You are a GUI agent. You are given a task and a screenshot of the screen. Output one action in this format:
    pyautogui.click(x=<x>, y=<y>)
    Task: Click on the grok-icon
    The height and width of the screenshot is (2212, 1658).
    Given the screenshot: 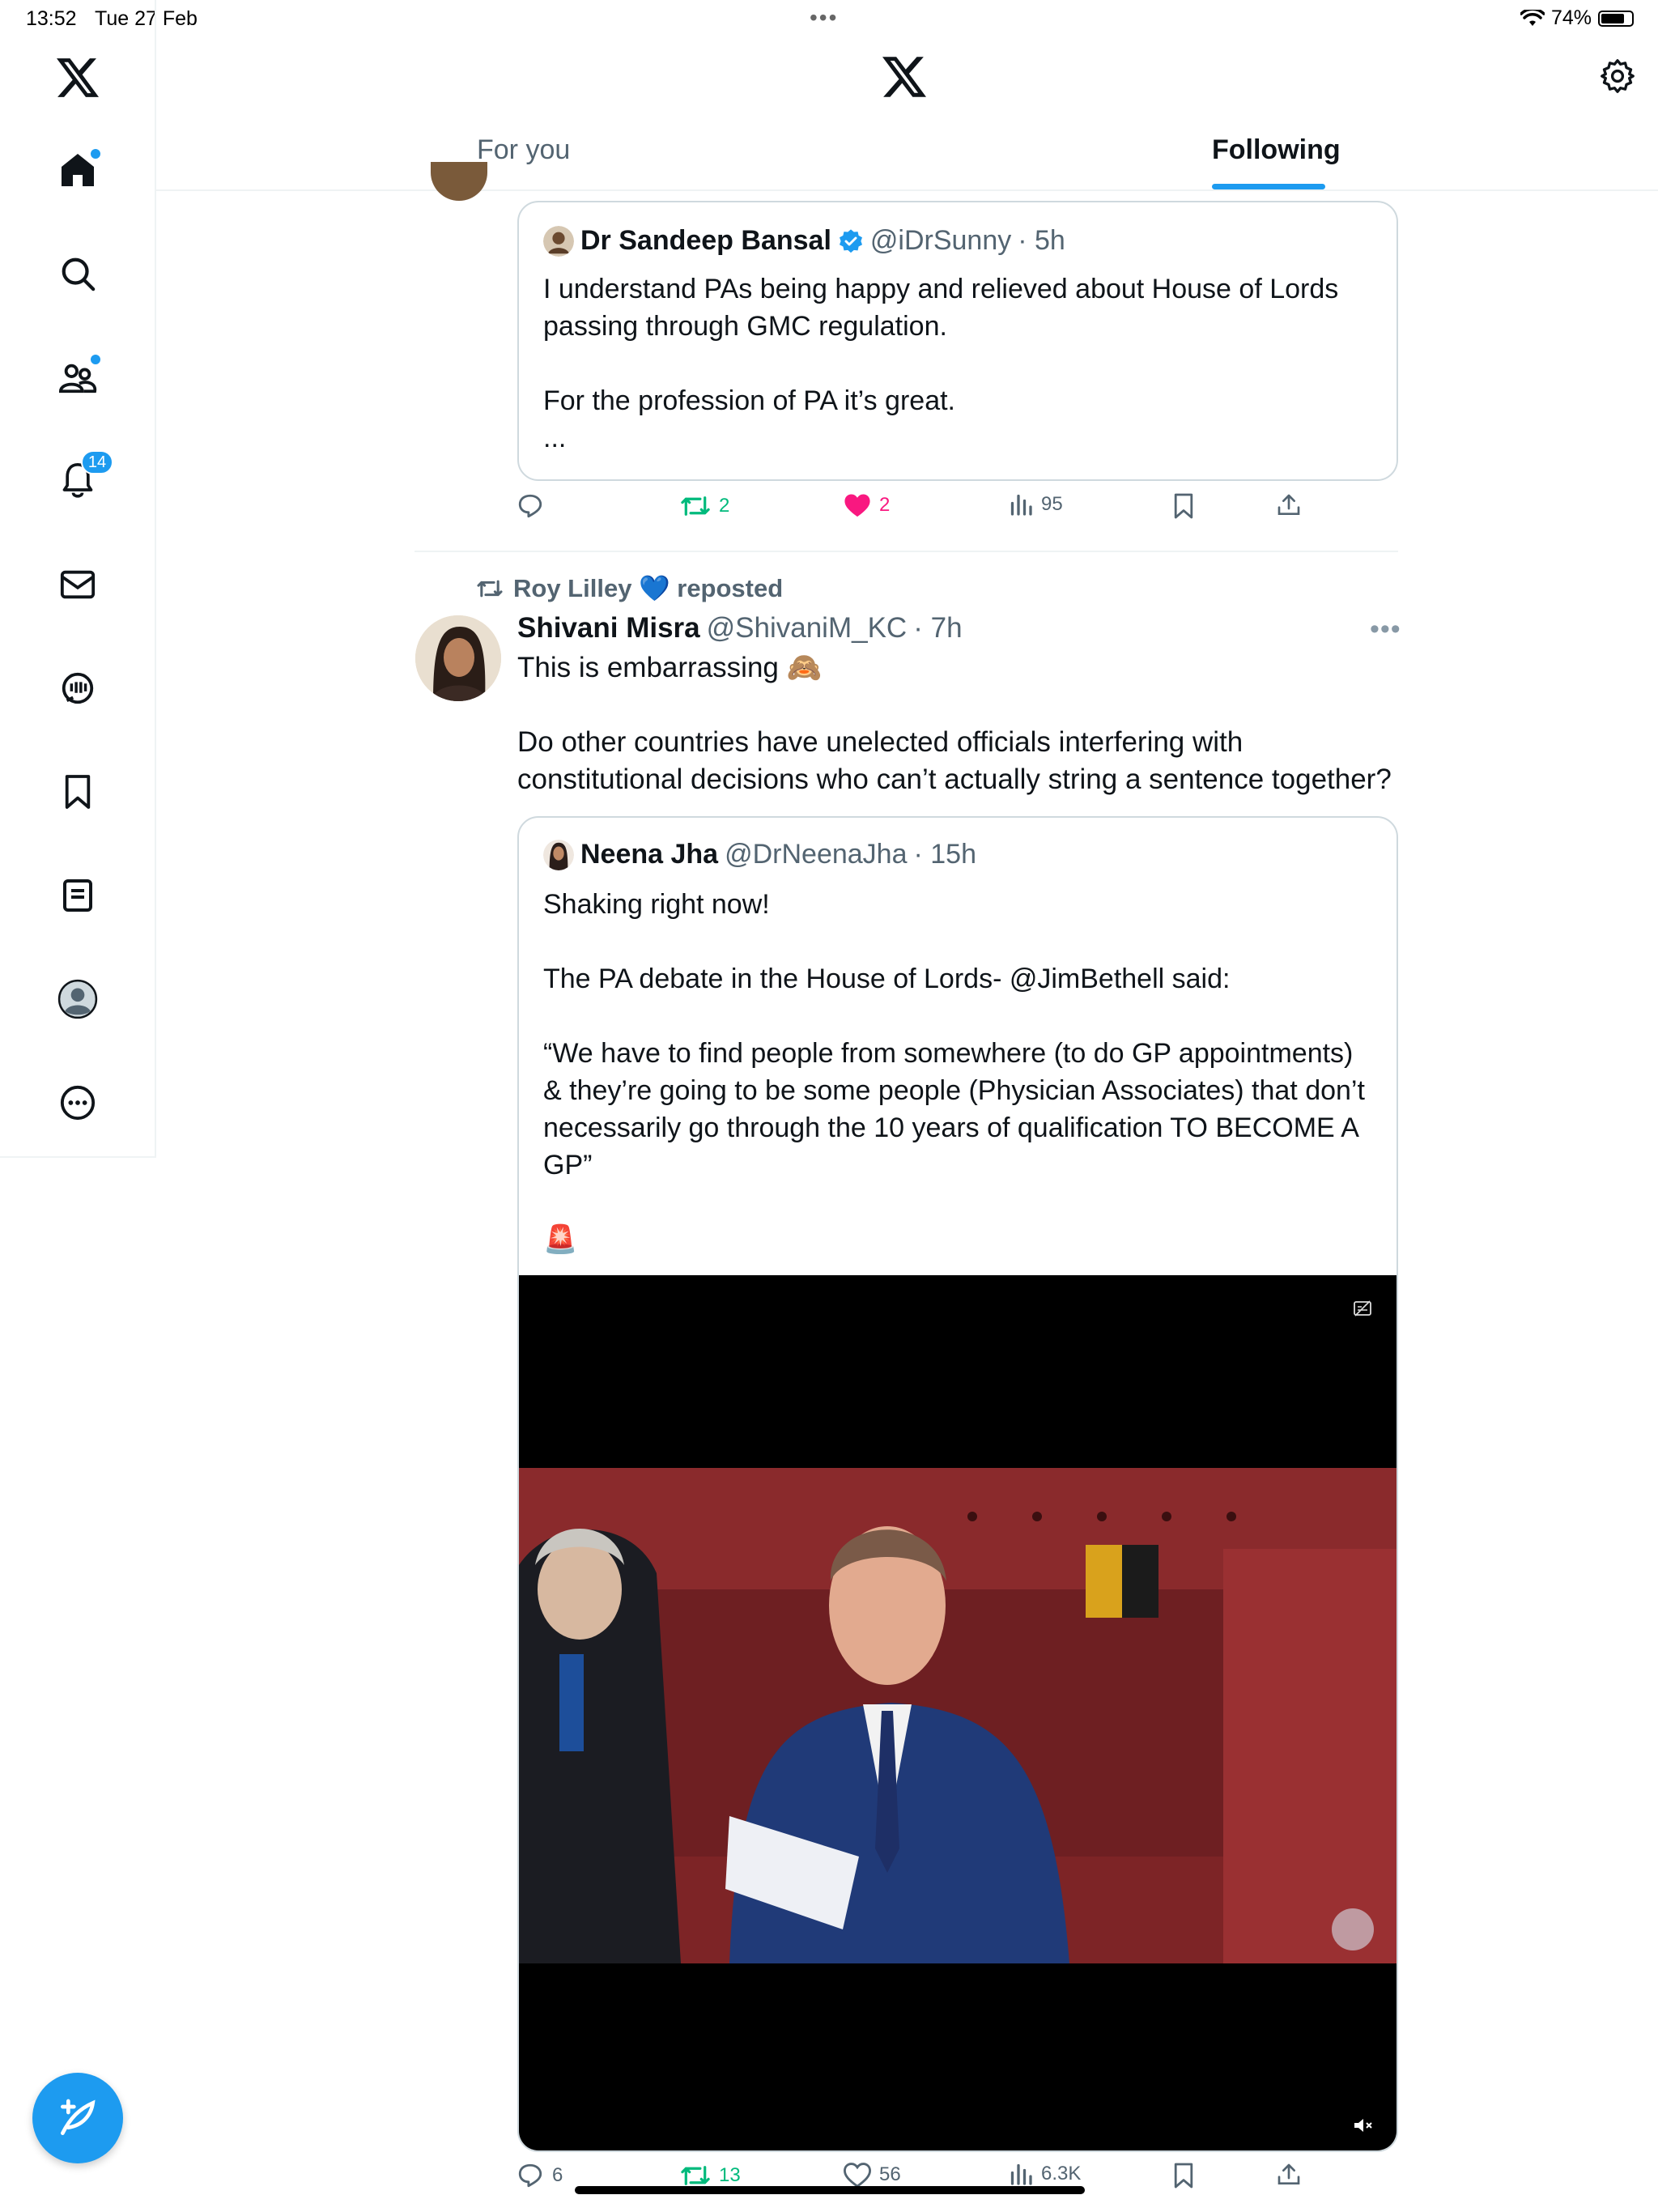 What is the action you would take?
    pyautogui.click(x=78, y=688)
    